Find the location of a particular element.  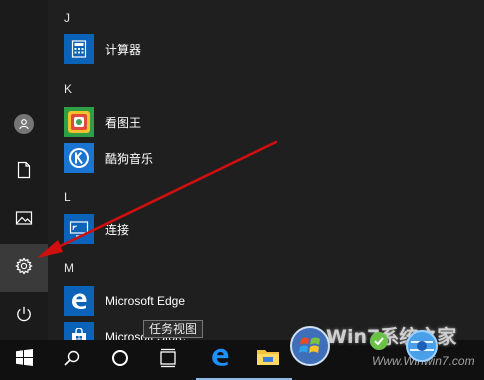

user-account-button is located at coordinates (24, 124).